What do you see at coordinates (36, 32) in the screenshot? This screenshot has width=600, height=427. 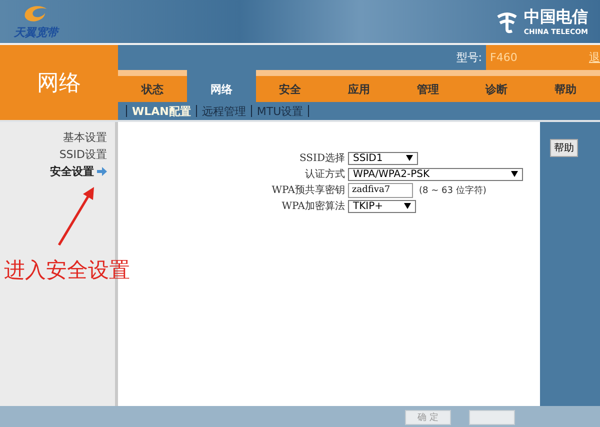 I see `logo-text: 天翼宽带` at bounding box center [36, 32].